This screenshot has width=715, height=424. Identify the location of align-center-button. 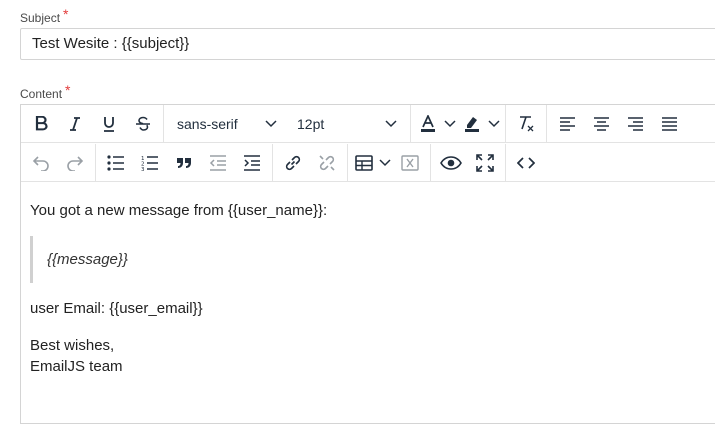
(601, 124).